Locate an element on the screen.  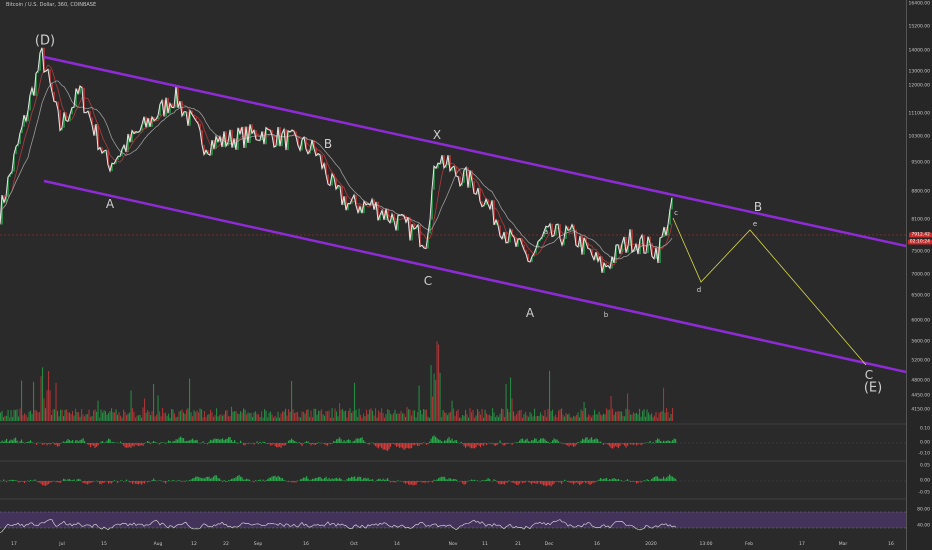
oscillator-1-axis: 0.10 0.00 -0.10 is located at coordinates (919, 442).